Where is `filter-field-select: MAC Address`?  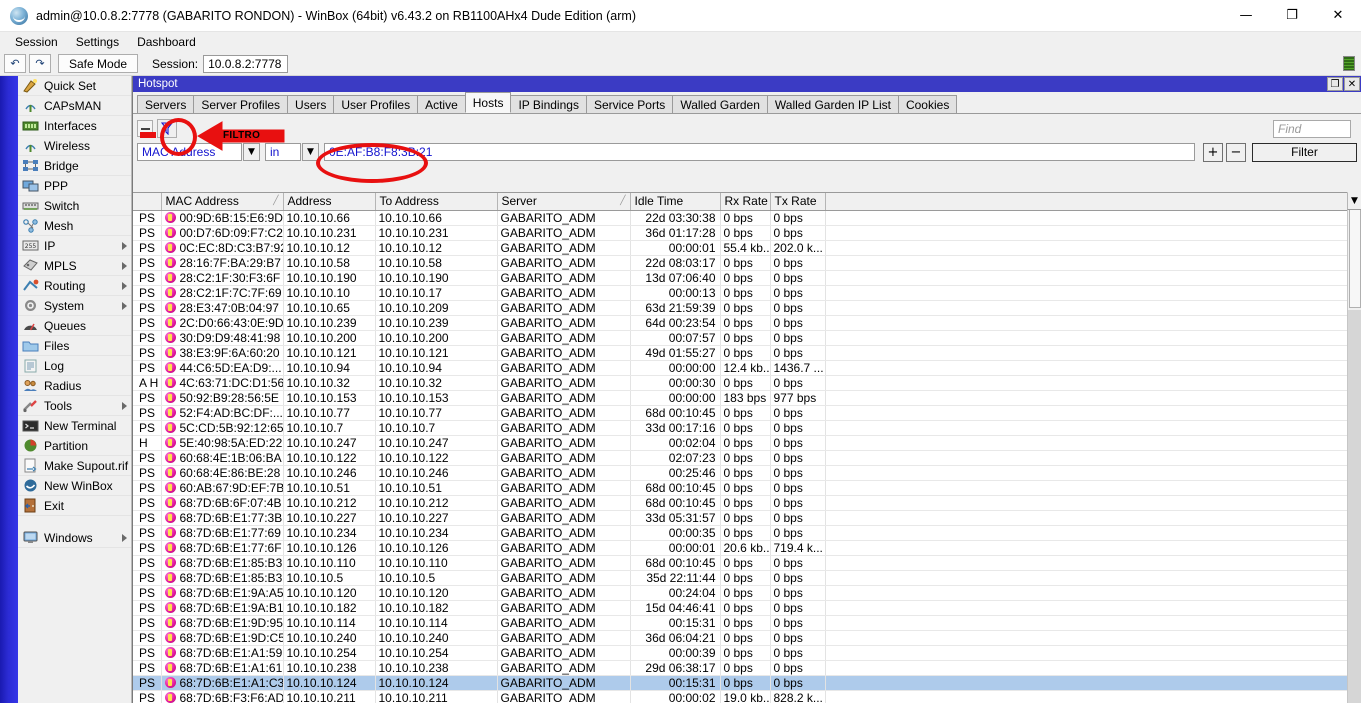 filter-field-select: MAC Address is located at coordinates (189, 152).